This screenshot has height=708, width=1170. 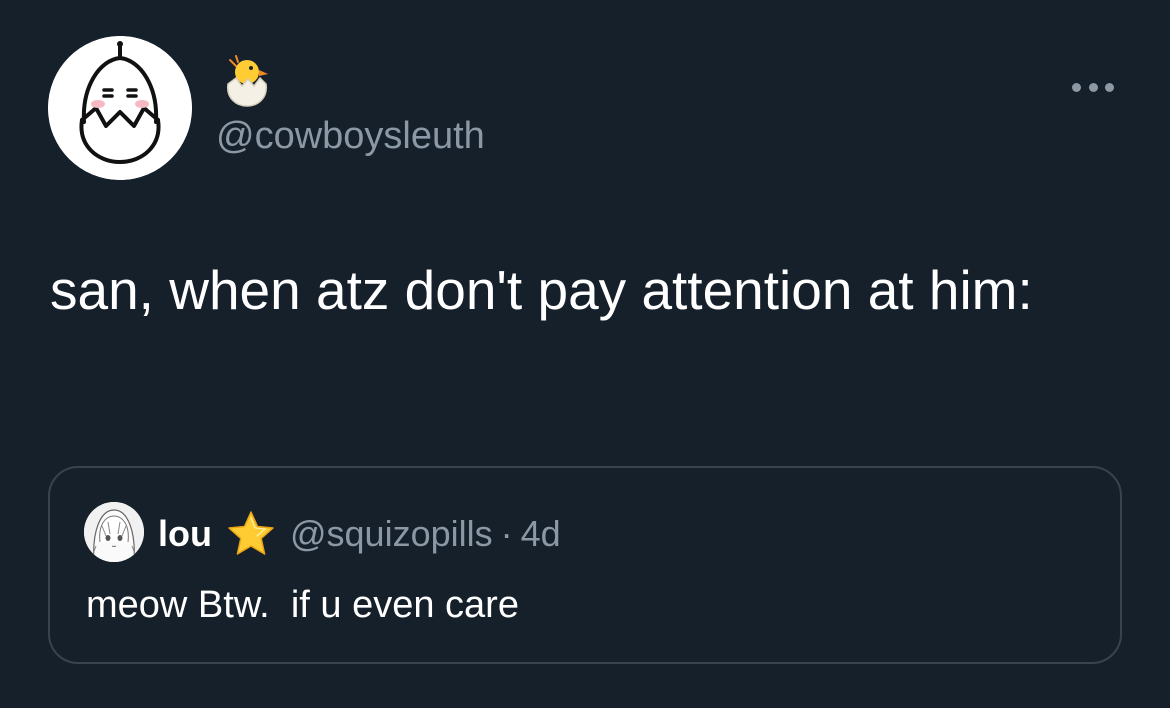 I want to click on hatching-chick-emoji-icon, so click(x=247, y=81).